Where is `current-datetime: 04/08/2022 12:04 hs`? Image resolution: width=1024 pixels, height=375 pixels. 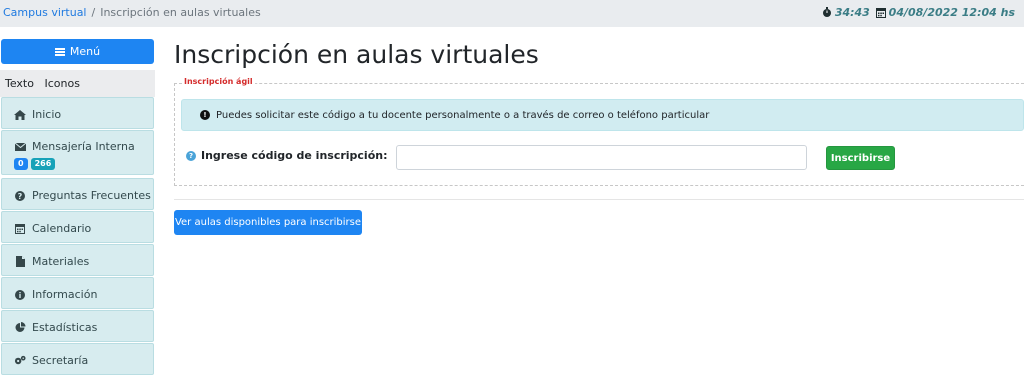
current-datetime: 04/08/2022 12:04 hs is located at coordinates (951, 12).